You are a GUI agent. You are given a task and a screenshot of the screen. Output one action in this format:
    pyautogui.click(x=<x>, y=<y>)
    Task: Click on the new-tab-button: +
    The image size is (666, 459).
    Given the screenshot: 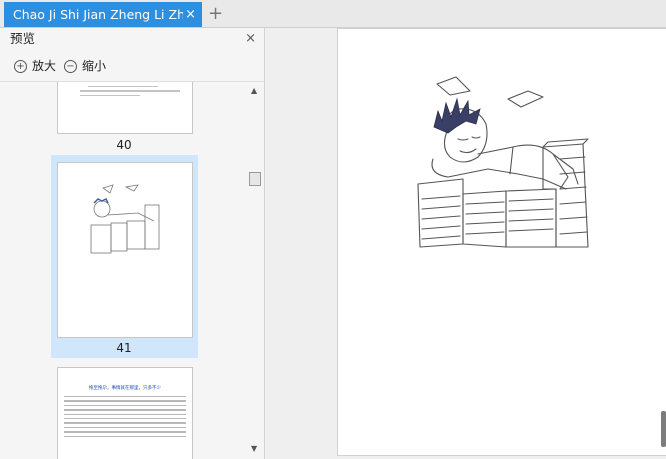 What is the action you would take?
    pyautogui.click(x=215, y=14)
    